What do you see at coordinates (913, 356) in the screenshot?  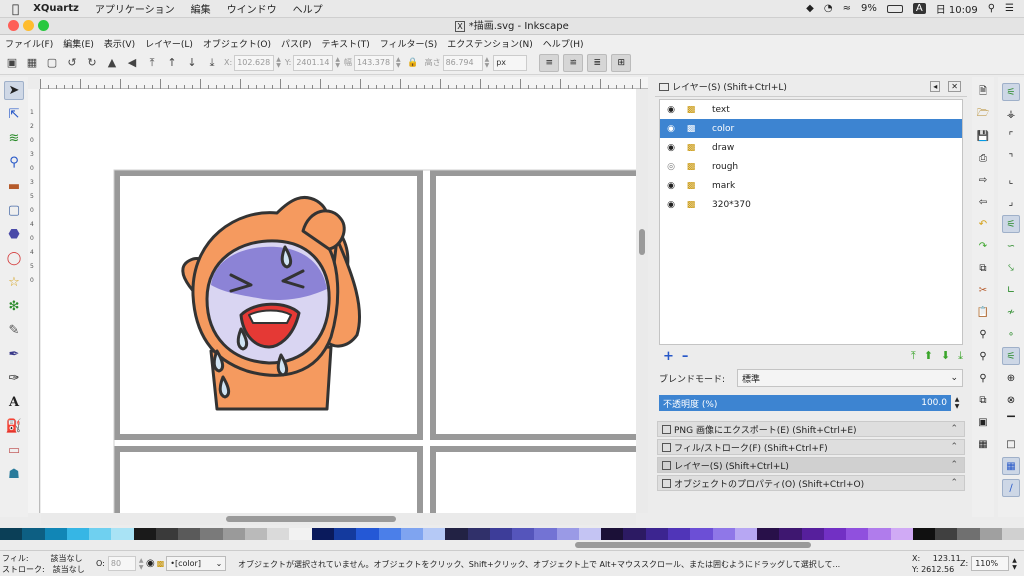 I see `raise-layer-top-icon: ⤒` at bounding box center [913, 356].